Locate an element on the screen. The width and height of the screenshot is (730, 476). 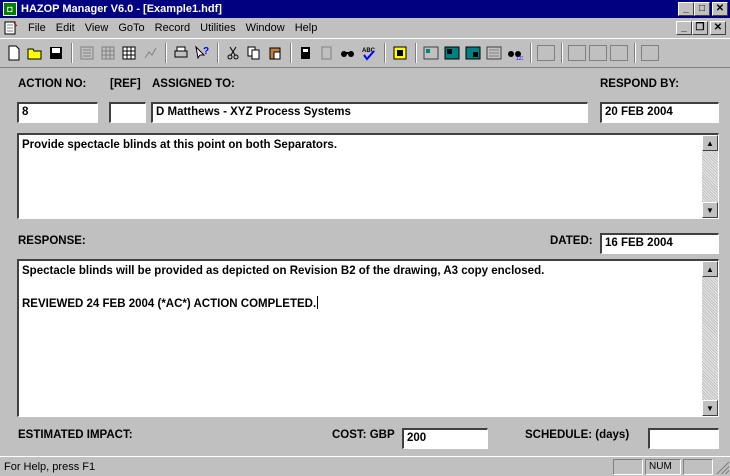
status-num-indicator: NUM is located at coordinates (663, 466).